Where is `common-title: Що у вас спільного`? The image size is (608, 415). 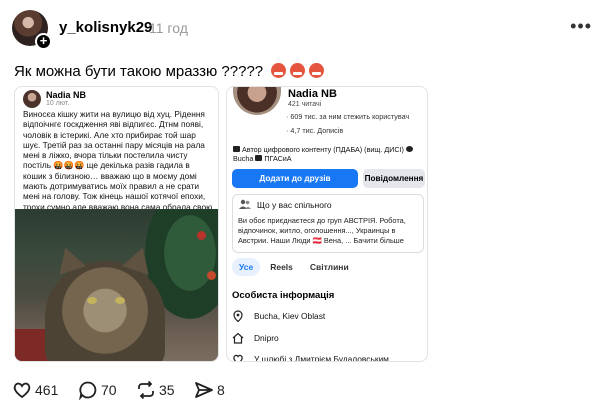 common-title: Що у вас спільного is located at coordinates (294, 205).